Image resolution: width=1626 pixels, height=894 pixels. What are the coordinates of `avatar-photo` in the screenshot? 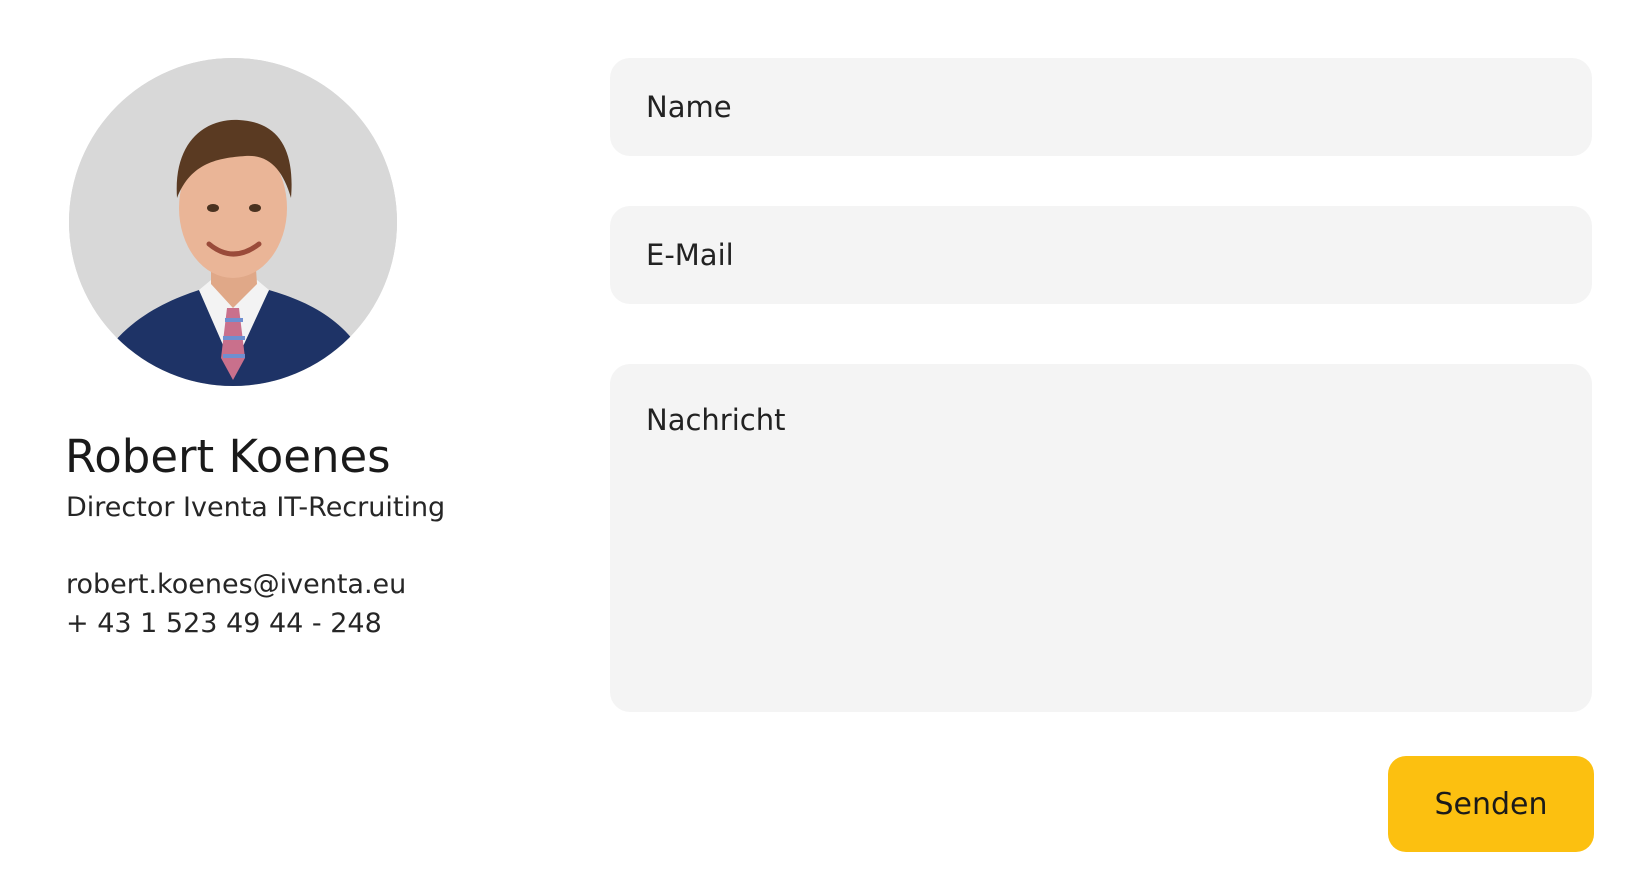 It's located at (233, 222).